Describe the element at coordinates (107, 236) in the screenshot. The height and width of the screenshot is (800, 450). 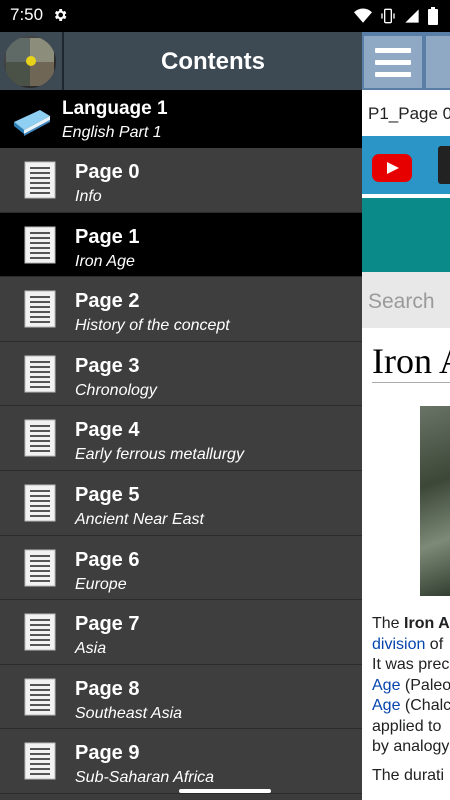
I see `page-item-title: Page 1` at that location.